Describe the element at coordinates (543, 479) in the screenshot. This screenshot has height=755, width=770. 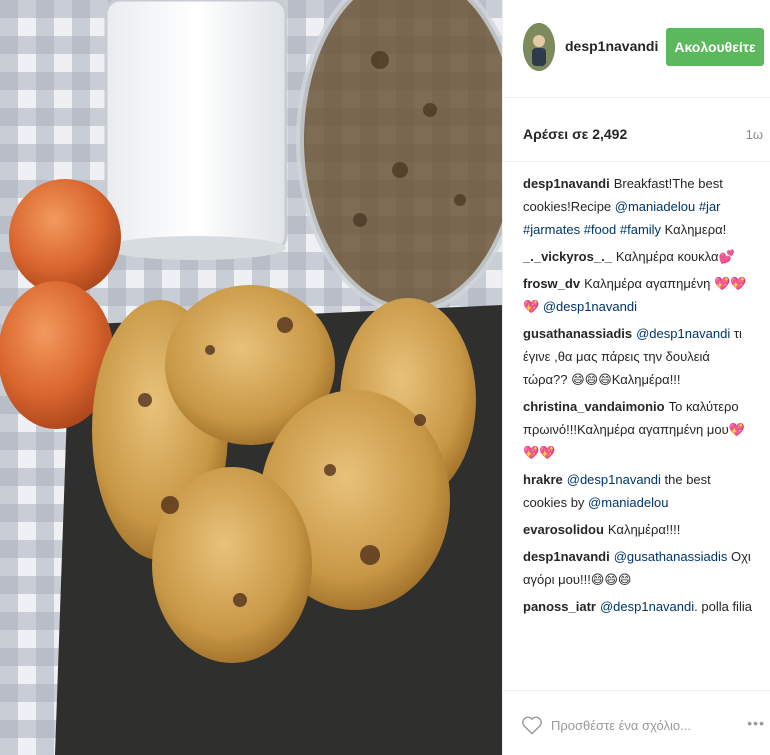
I see `comment-username: hrakre` at that location.